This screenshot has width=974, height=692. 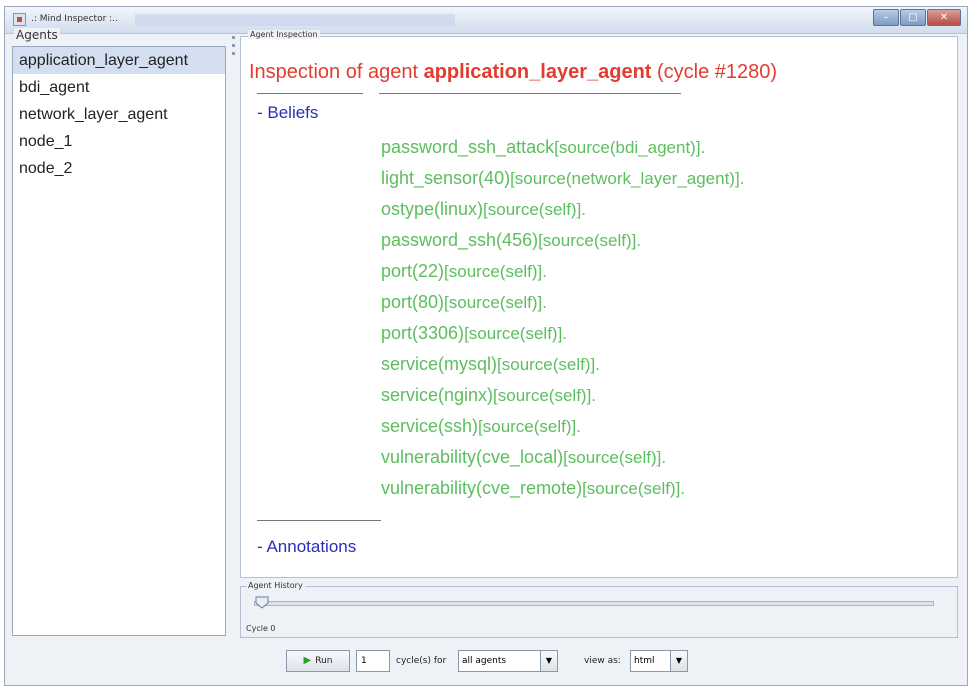 I want to click on history-box, so click(x=599, y=612).